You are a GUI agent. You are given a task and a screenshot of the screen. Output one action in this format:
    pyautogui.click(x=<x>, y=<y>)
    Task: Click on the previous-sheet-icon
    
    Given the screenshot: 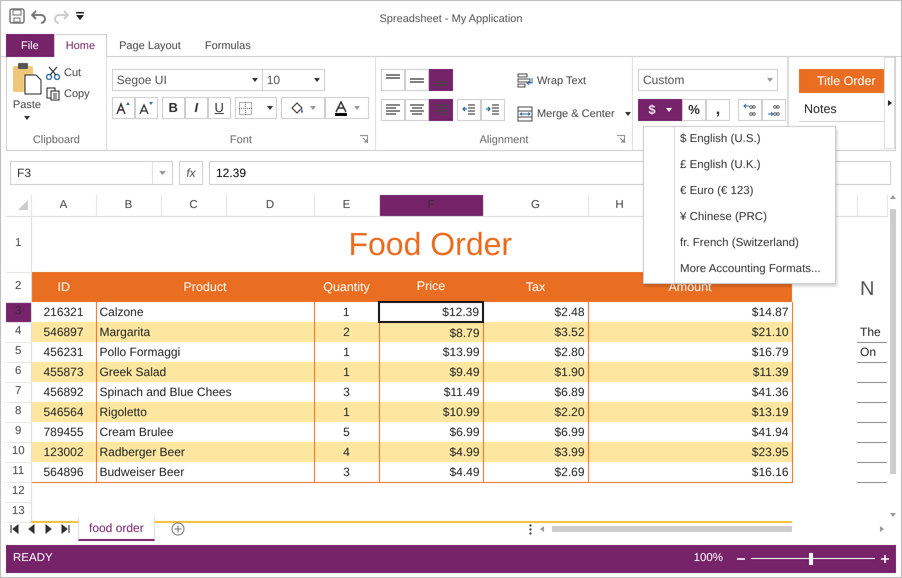 What is the action you would take?
    pyautogui.click(x=31, y=529)
    